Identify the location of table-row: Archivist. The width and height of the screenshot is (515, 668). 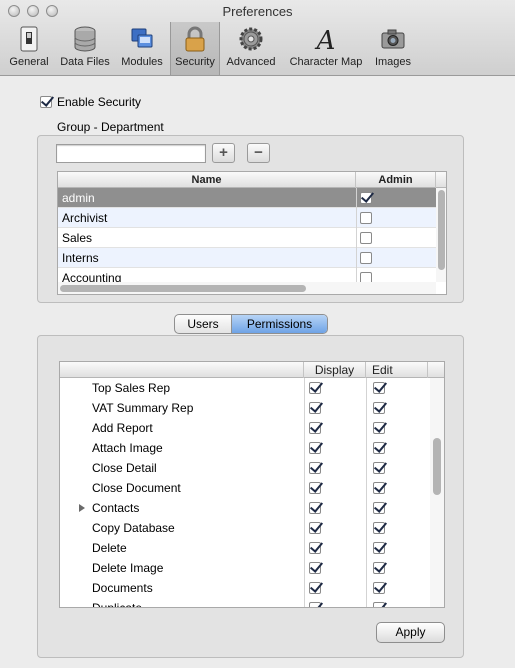
(247, 218).